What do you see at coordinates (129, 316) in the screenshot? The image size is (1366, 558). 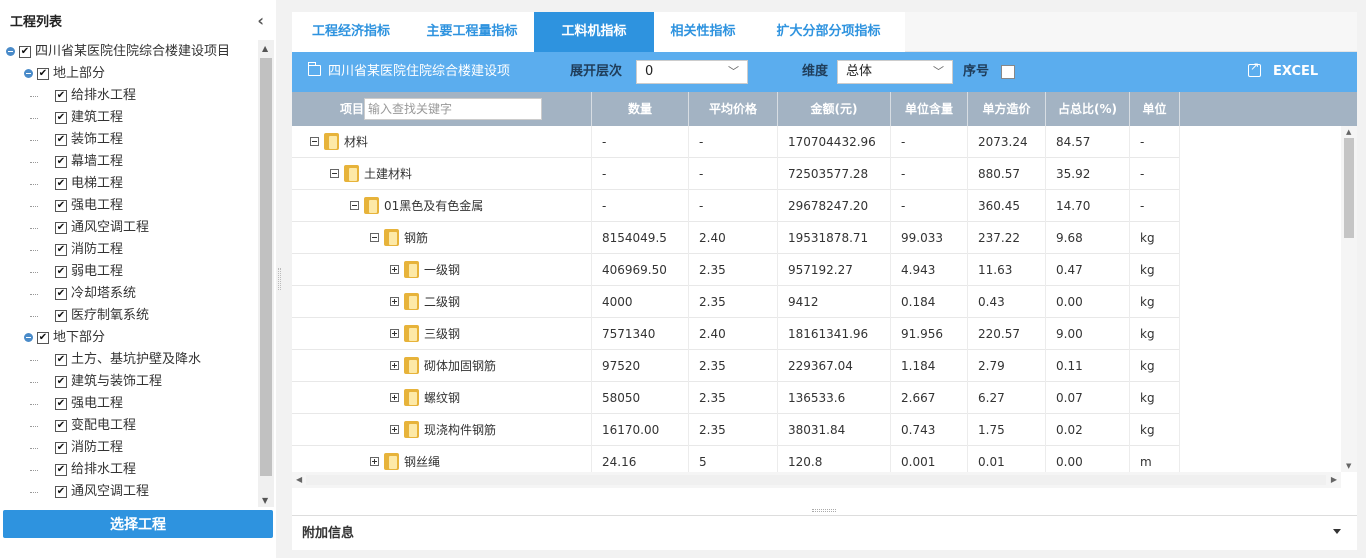 I see `tree-item: ✔ 医疗制氧系统` at bounding box center [129, 316].